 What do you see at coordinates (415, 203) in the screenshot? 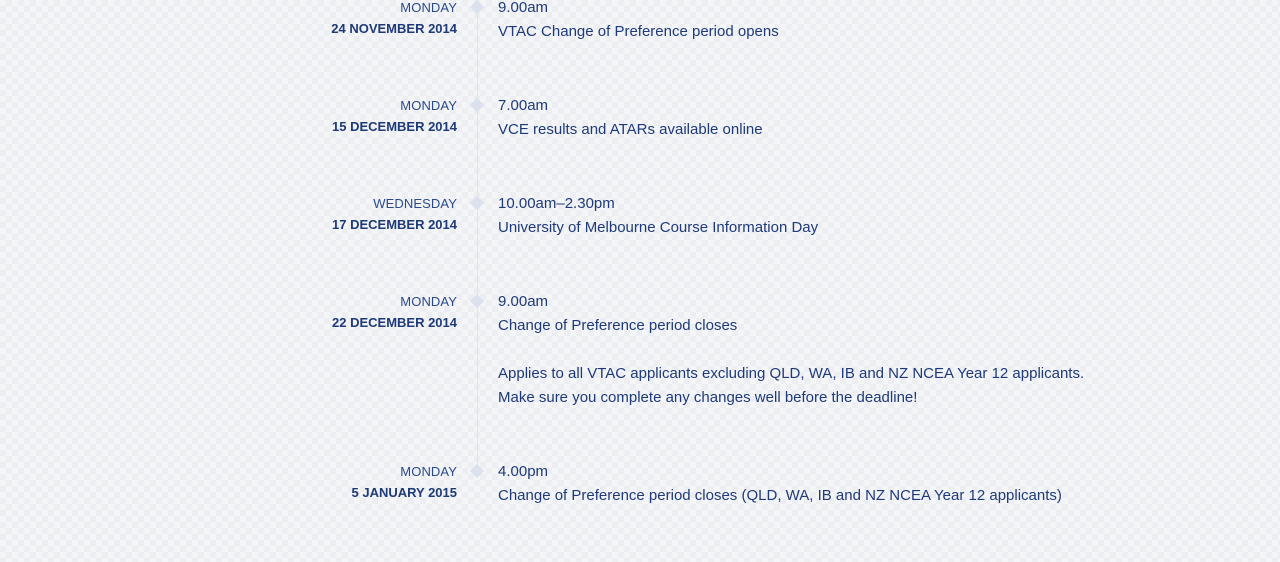
I see `event-day: WEDNESDAY` at bounding box center [415, 203].